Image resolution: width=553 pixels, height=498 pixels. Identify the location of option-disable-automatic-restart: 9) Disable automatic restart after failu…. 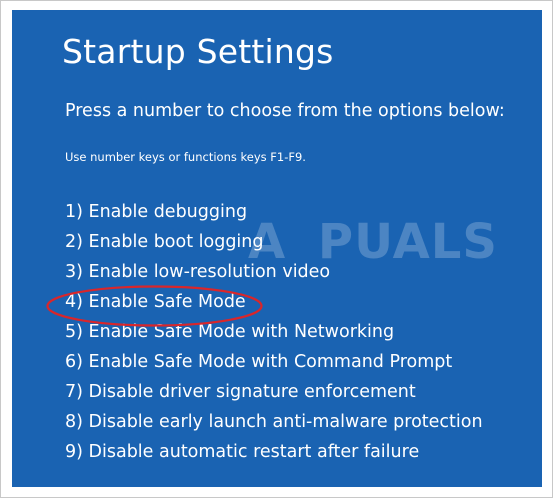
(274, 455).